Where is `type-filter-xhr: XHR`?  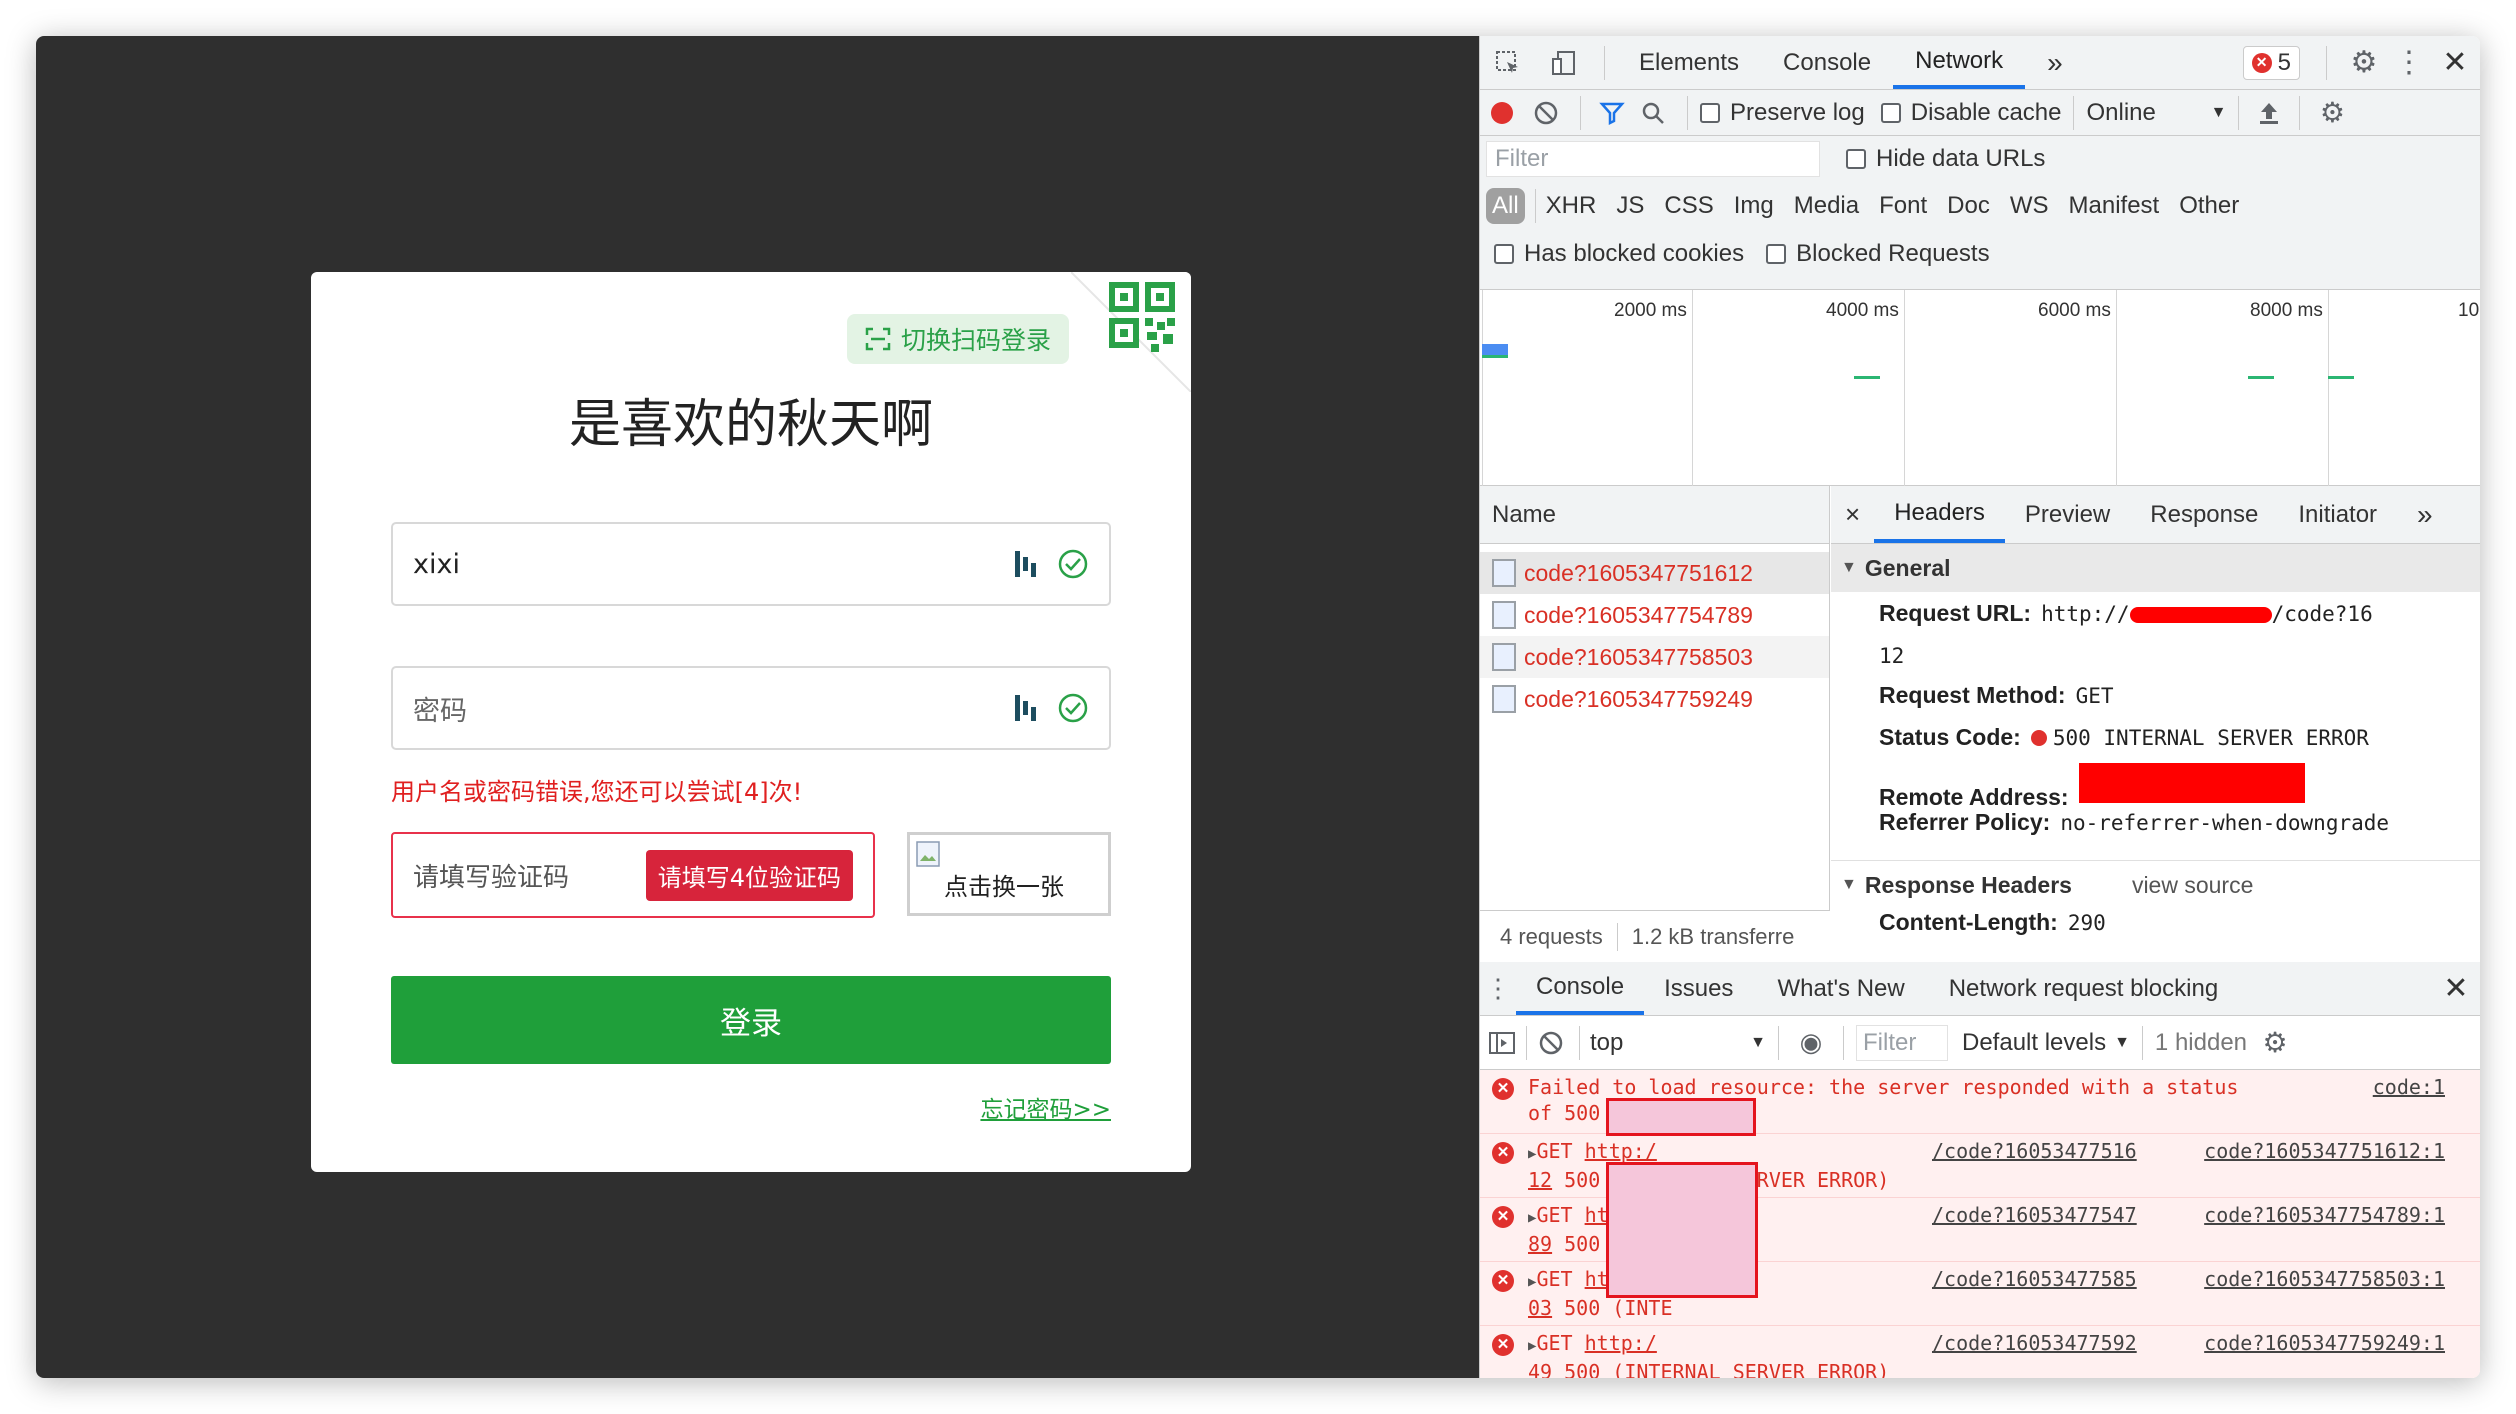
type-filter-xhr: XHR is located at coordinates (1576, 206).